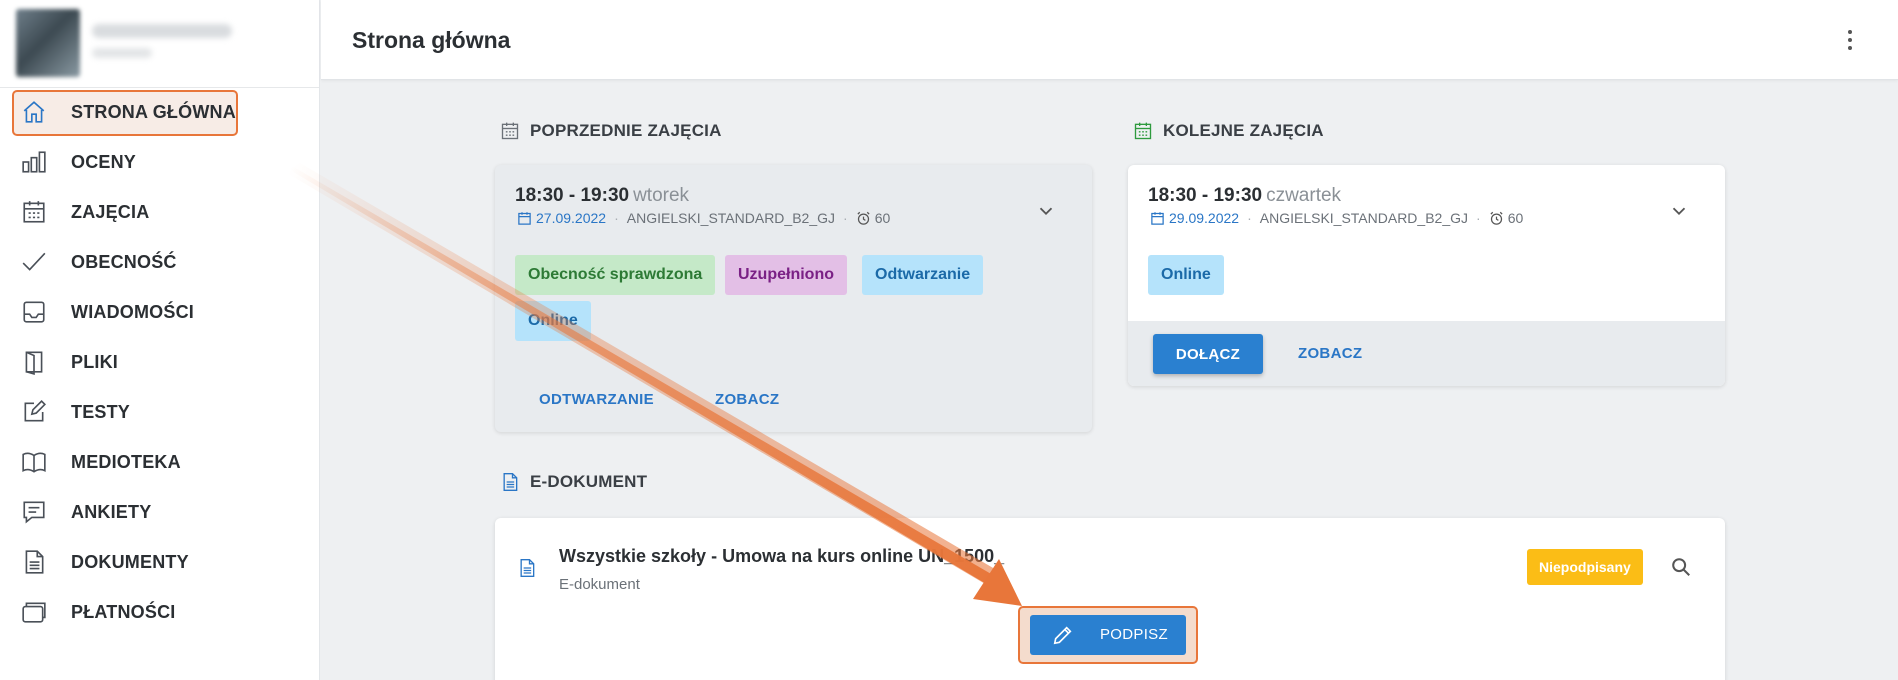 This screenshot has height=680, width=1898. What do you see at coordinates (160, 412) in the screenshot?
I see `sidebar-item-tests: TESTY` at bounding box center [160, 412].